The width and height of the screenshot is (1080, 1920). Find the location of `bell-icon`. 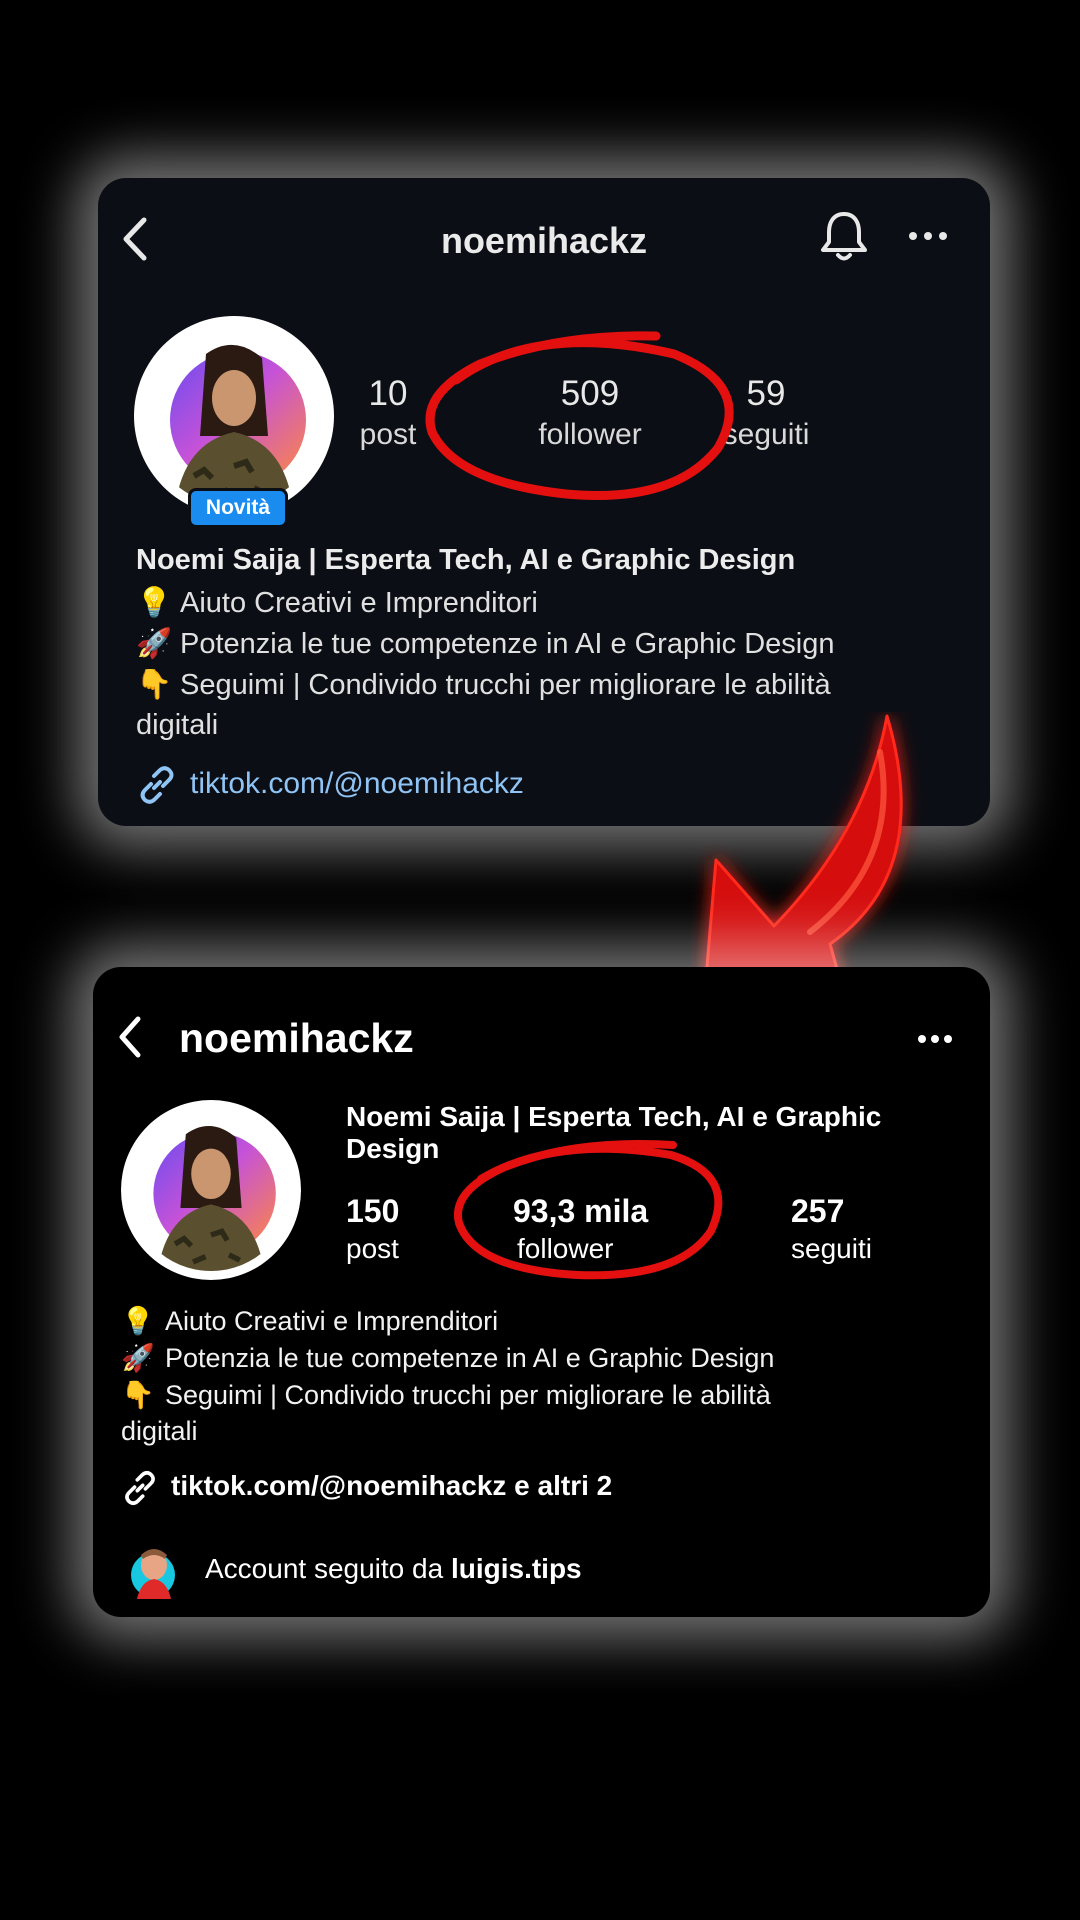

bell-icon is located at coordinates (844, 236).